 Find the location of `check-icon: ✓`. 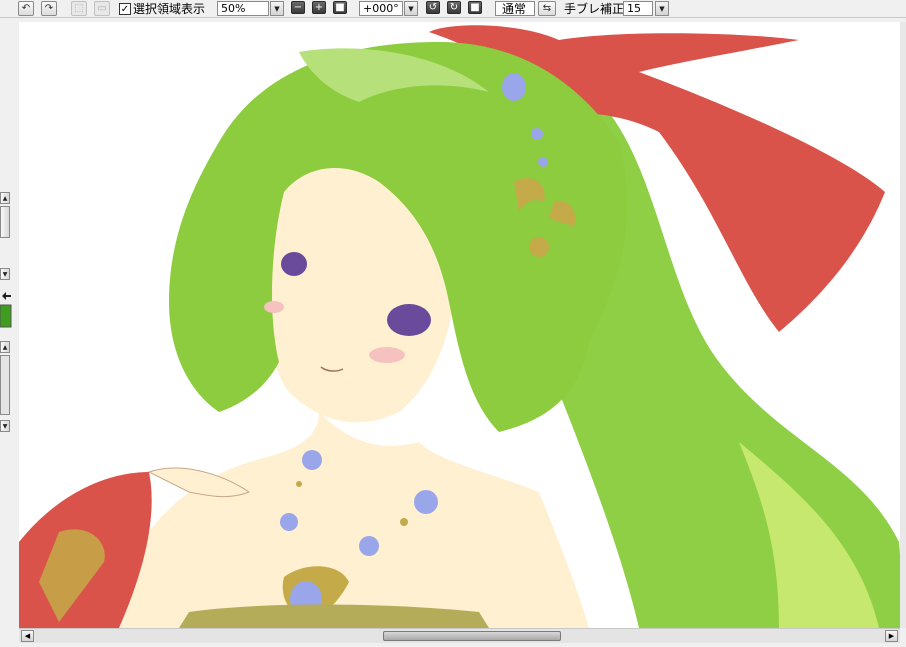

check-icon: ✓ is located at coordinates (125, 9).